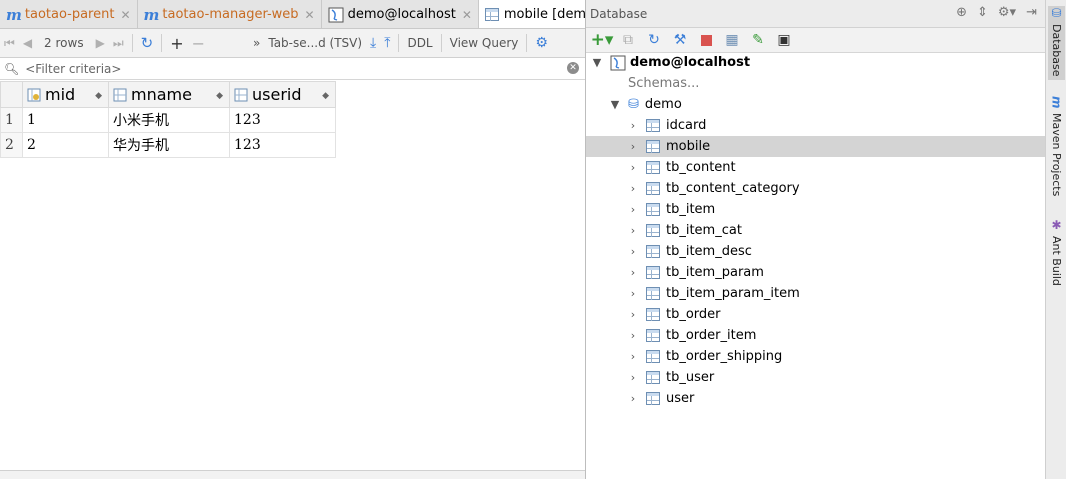 This screenshot has height=479, width=1066. I want to click on stop-icon, so click(706, 40).